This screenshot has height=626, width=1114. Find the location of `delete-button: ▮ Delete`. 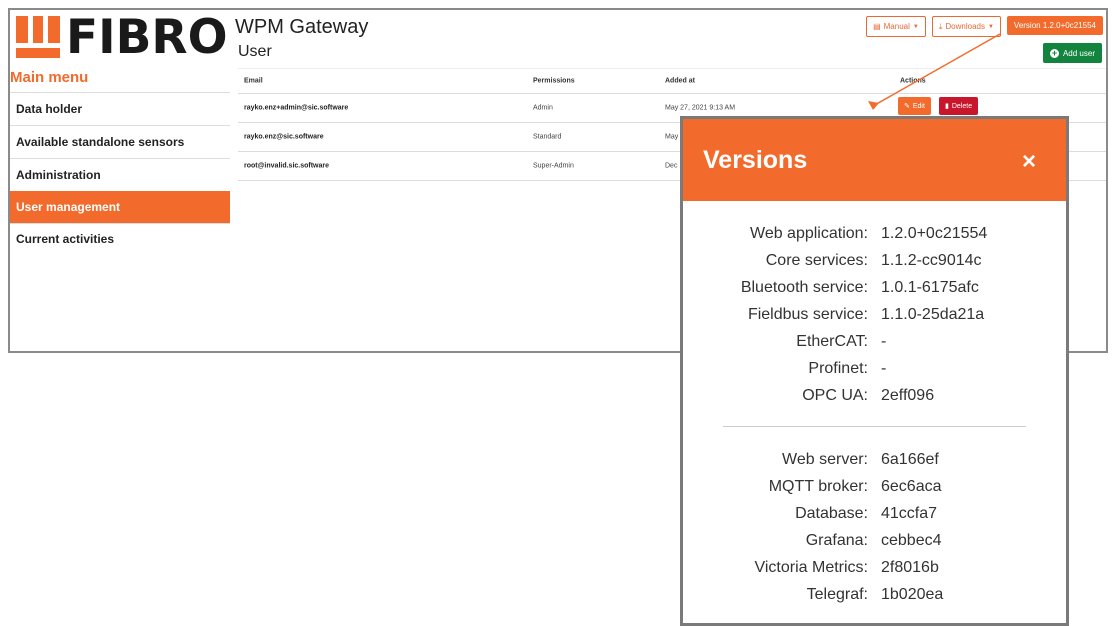

delete-button: ▮ Delete is located at coordinates (959, 106).